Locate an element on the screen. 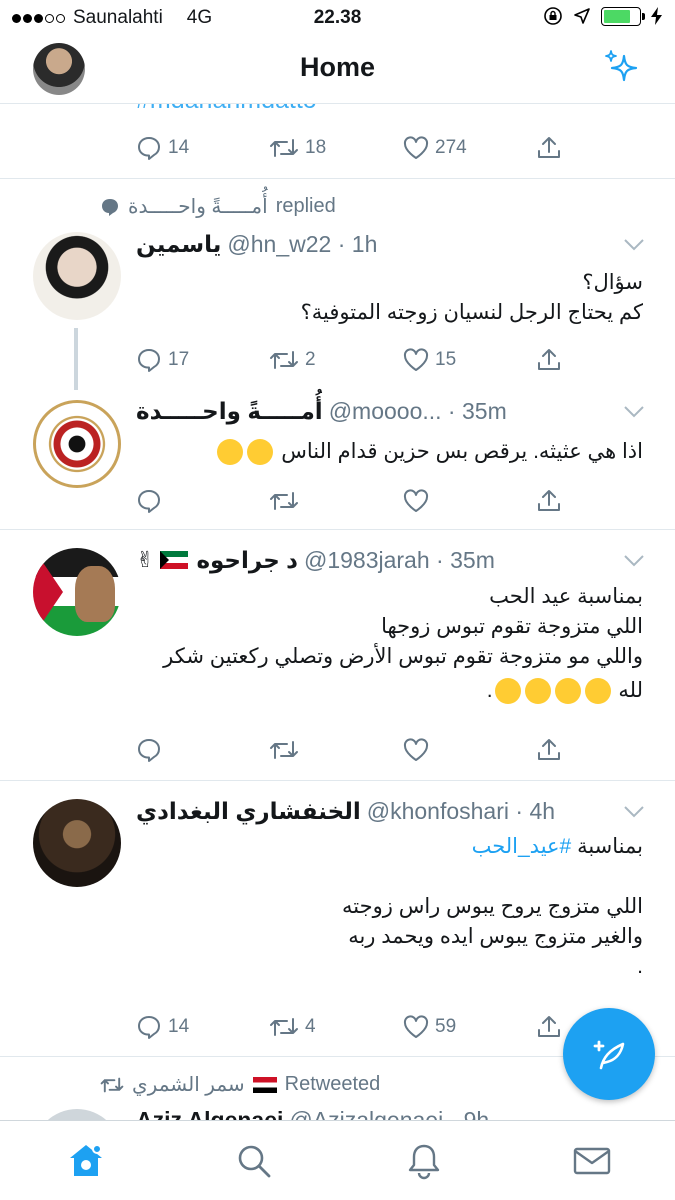 The image size is (675, 1200). sparkle-icon is located at coordinates (622, 68).